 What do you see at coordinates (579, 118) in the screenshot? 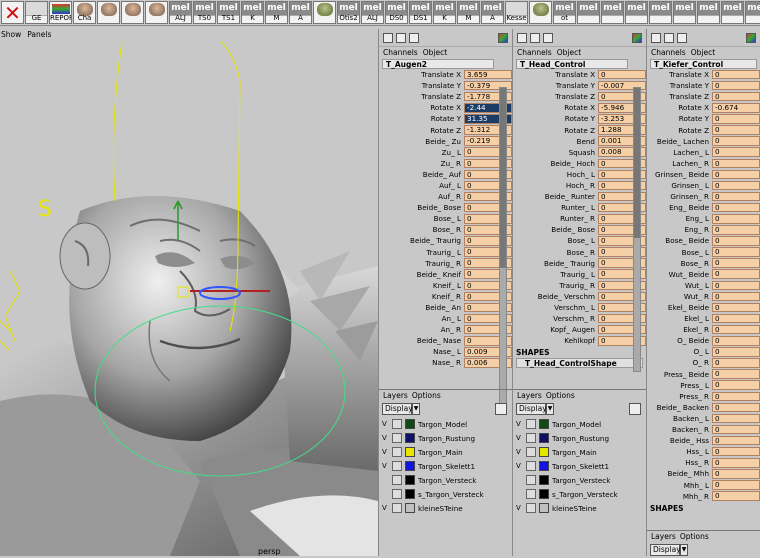
I see `channel-row: Rotate Y -3.253` at bounding box center [579, 118].